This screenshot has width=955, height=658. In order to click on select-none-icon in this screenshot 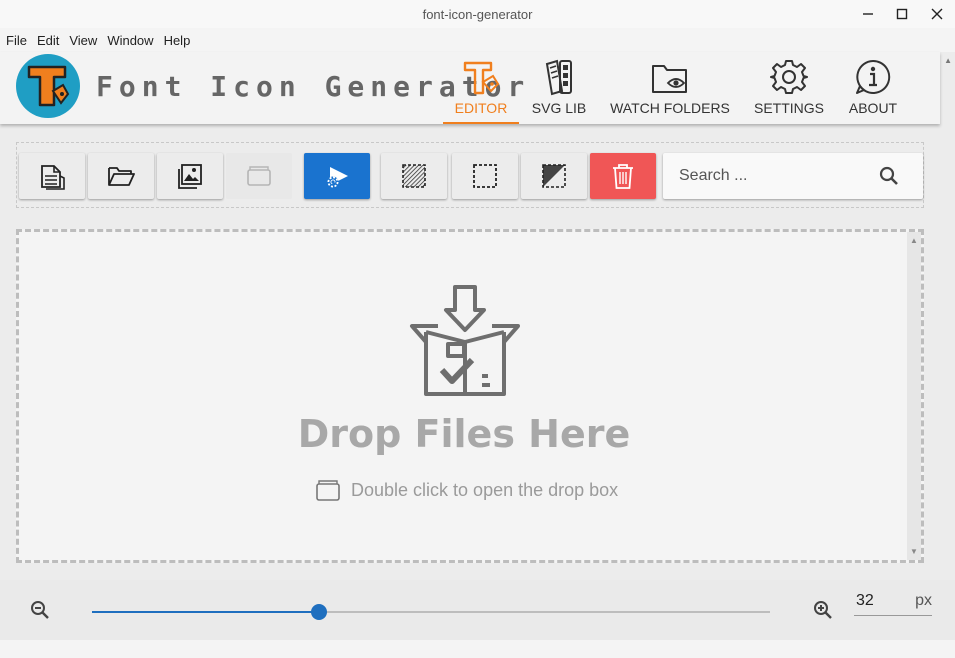, I will do `click(485, 176)`.